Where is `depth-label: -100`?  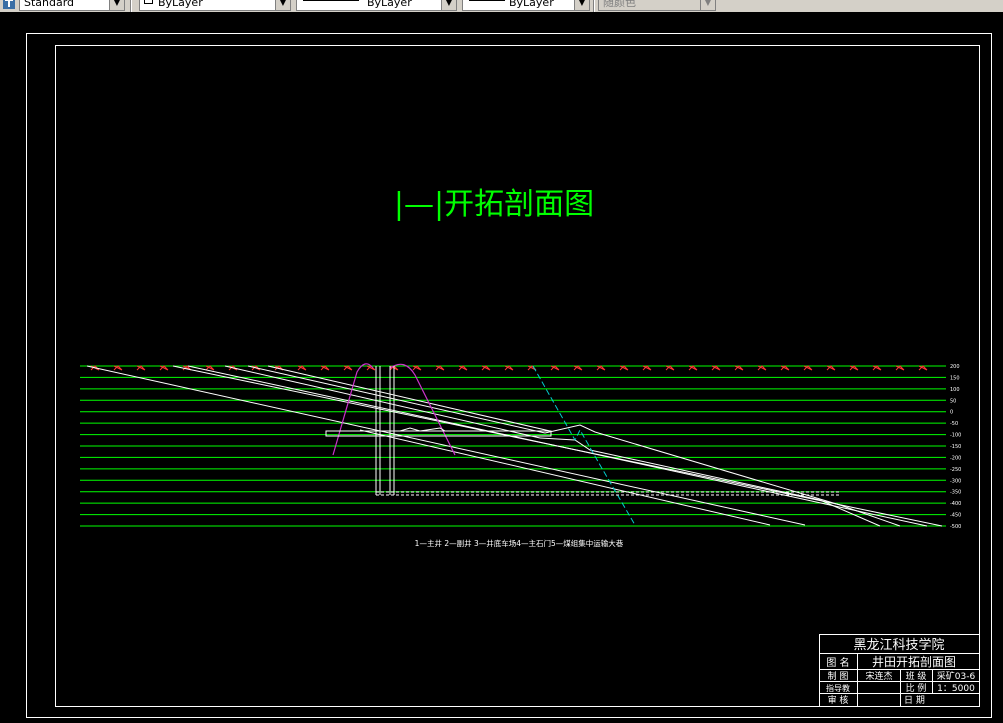
depth-label: -100 is located at coordinates (955, 436).